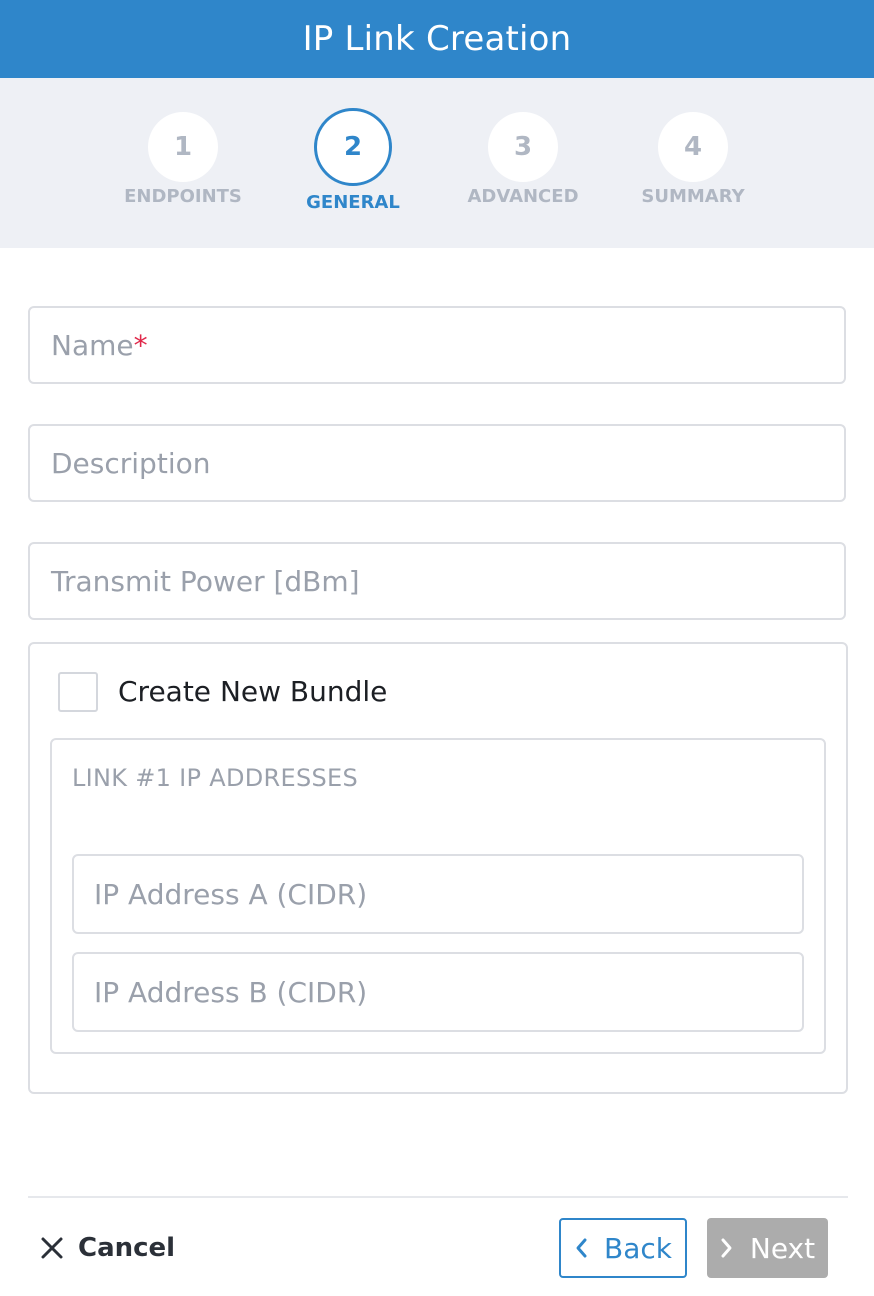 This screenshot has width=874, height=1296. Describe the element at coordinates (78, 692) in the screenshot. I see `create-bundle-checkbox` at that location.